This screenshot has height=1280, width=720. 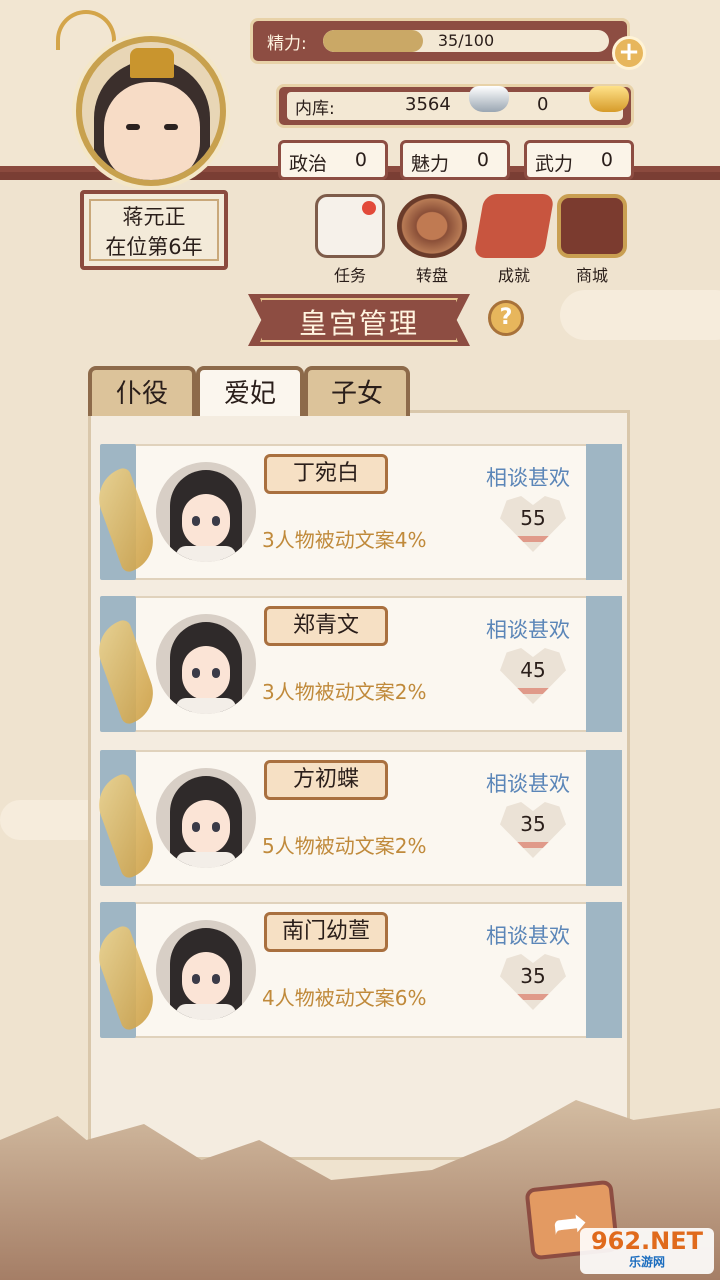 What do you see at coordinates (533, 518) in the screenshot?
I see `affection-value: 55` at bounding box center [533, 518].